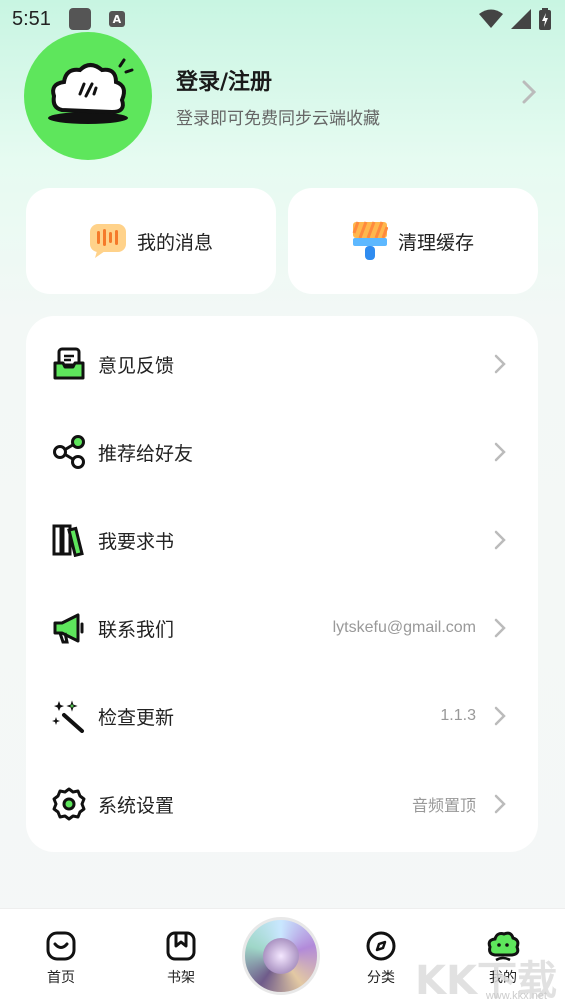  Describe the element at coordinates (282, 804) in the screenshot. I see `menu-item-settings: 系统设置 音频置顶` at that location.